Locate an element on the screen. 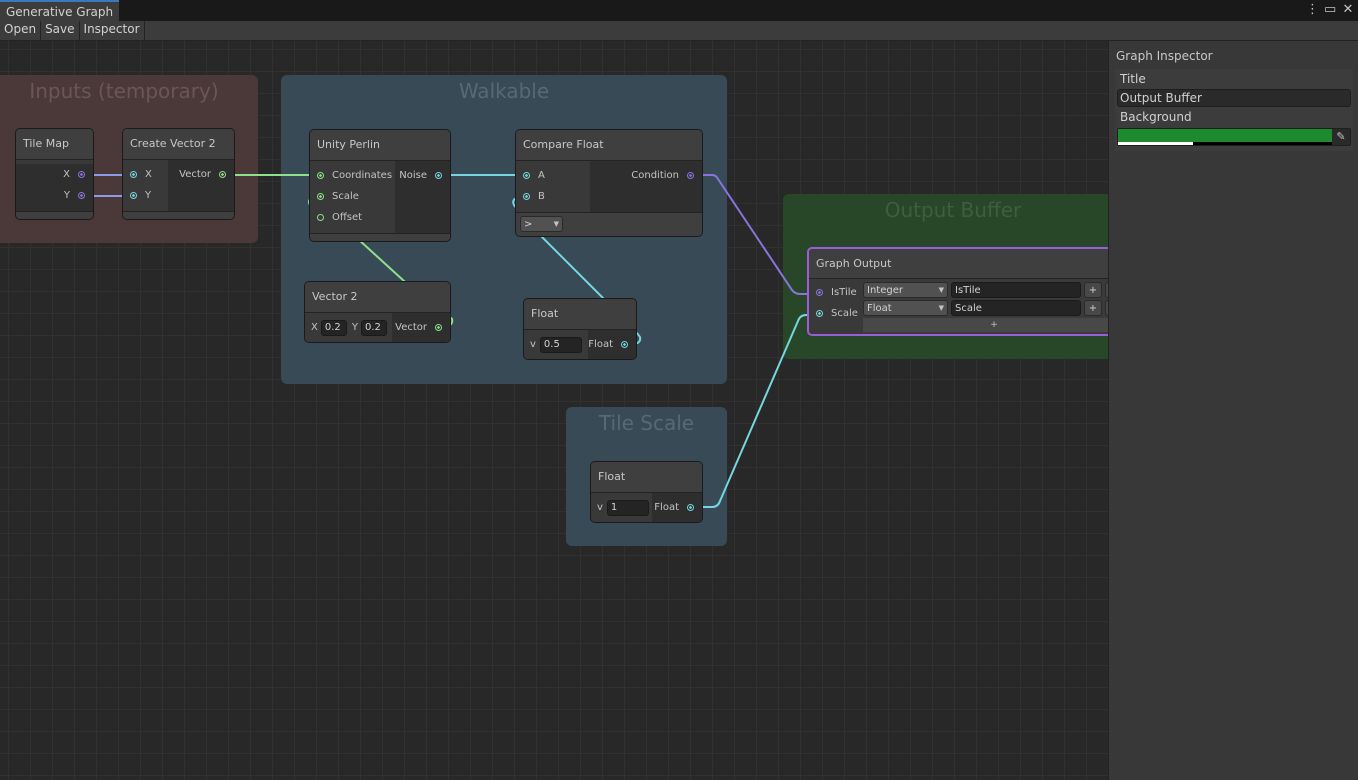 This screenshot has width=1358, height=780. background-color-field: ✎ is located at coordinates (1234, 137).